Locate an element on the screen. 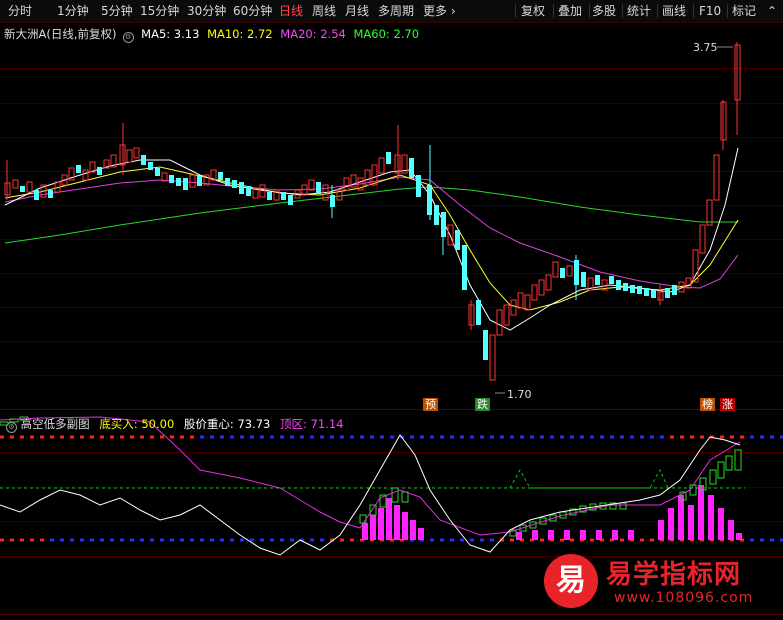  watermark-url: www.108096.com is located at coordinates (684, 598).